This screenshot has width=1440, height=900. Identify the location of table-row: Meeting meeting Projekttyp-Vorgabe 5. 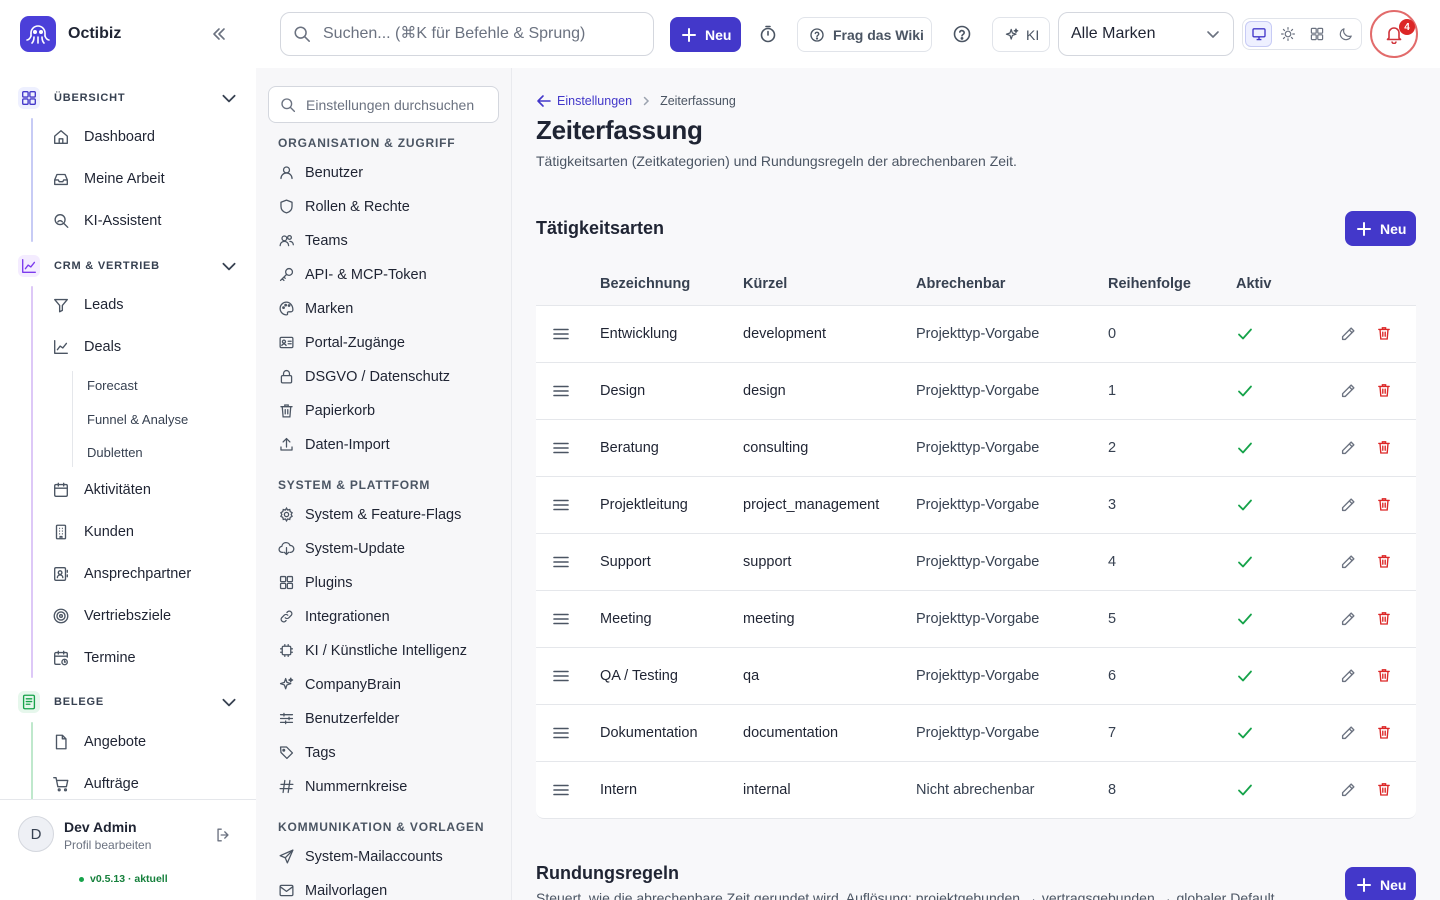
(976, 619).